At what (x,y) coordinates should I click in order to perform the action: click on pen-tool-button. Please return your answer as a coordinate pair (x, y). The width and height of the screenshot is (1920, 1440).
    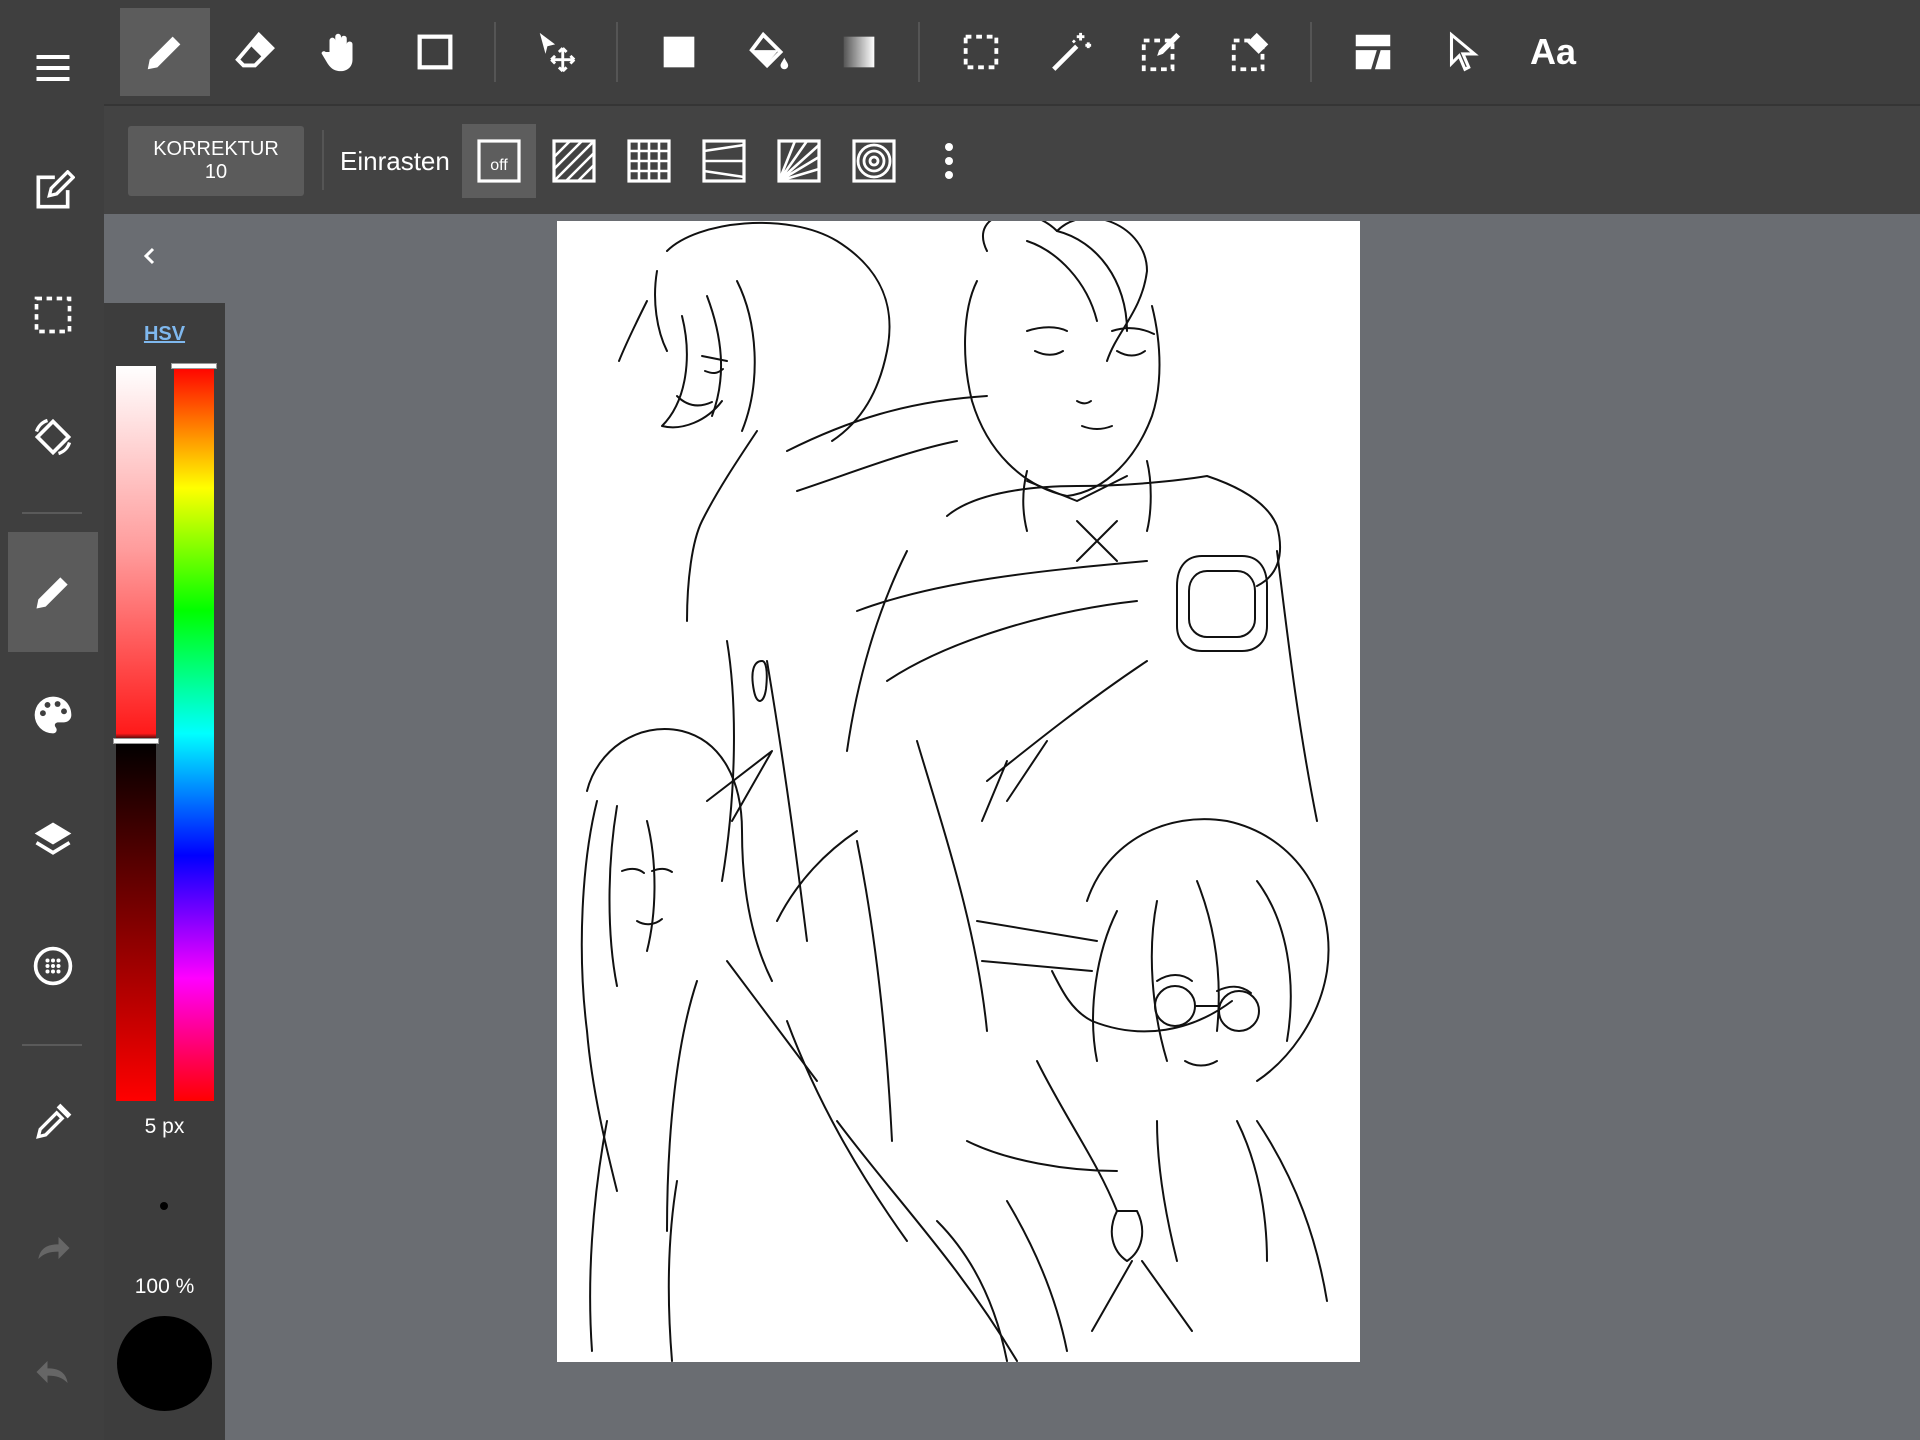
    Looking at the image, I should click on (165, 52).